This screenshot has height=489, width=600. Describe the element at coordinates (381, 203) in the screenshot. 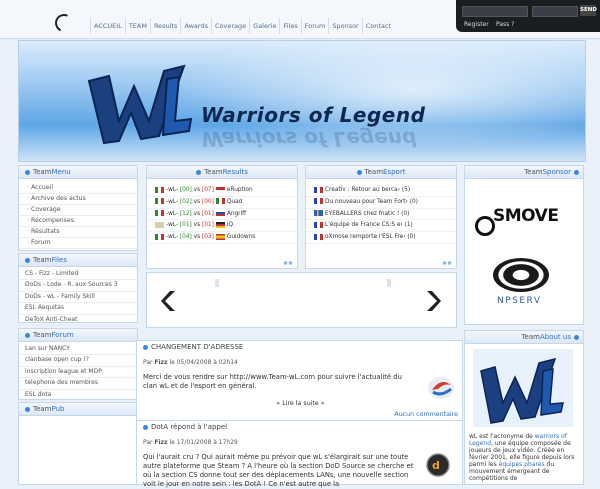

I see `esport-news-row: Du nouveau pour Team Fort› (0)` at that location.